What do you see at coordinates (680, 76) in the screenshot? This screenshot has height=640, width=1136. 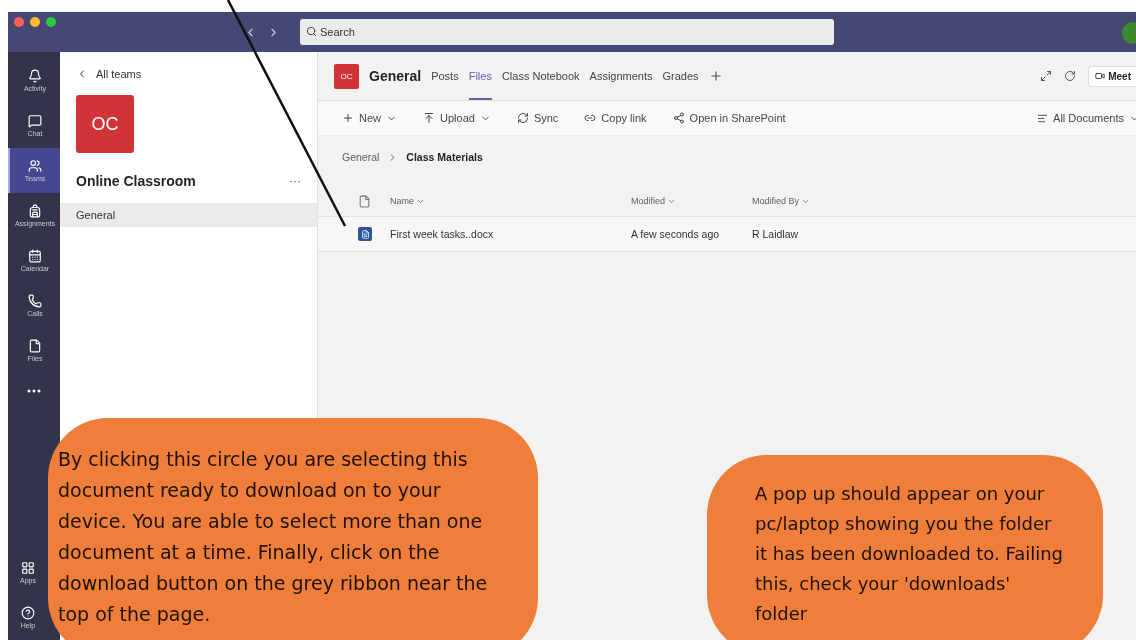 I see `tab: Grades` at bounding box center [680, 76].